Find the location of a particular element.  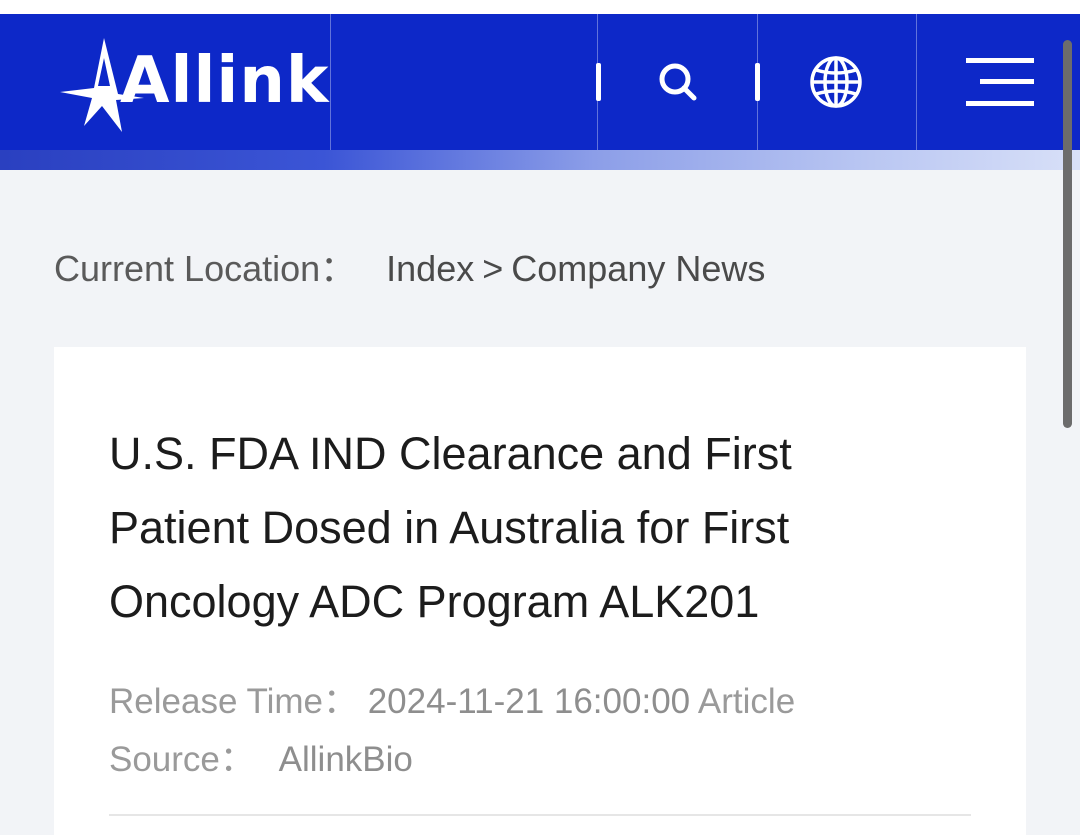

globe-icon is located at coordinates (836, 82).